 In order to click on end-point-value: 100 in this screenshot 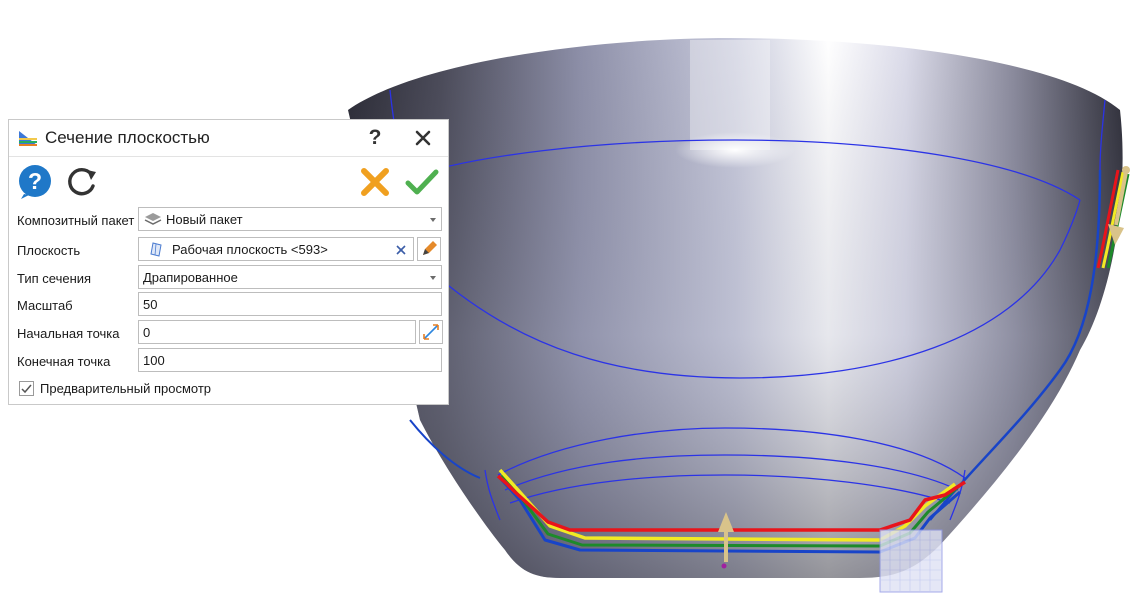, I will do `click(154, 360)`.